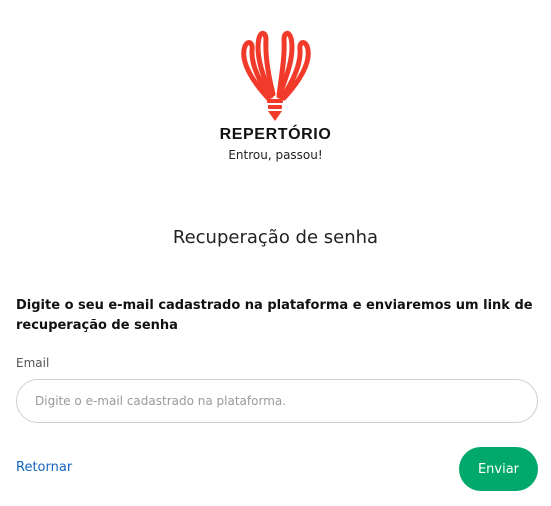 The height and width of the screenshot is (506, 551). Describe the element at coordinates (498, 469) in the screenshot. I see `submit-button: Enviar` at that location.